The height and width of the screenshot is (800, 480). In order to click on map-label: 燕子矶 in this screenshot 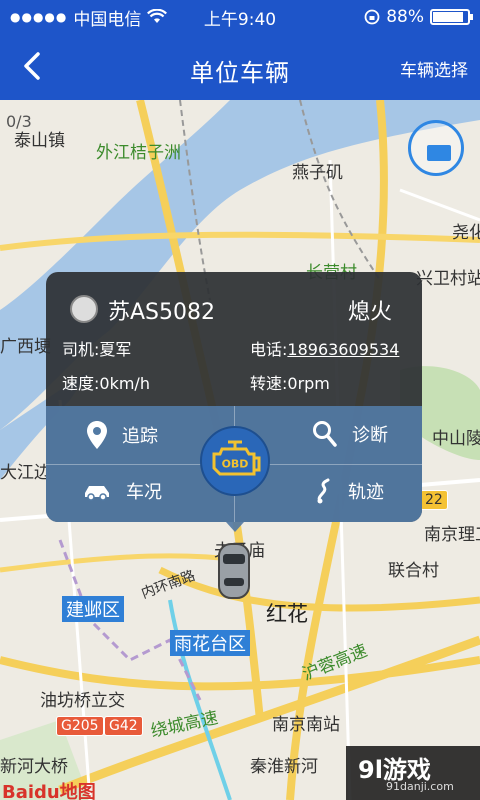, I will do `click(317, 173)`.